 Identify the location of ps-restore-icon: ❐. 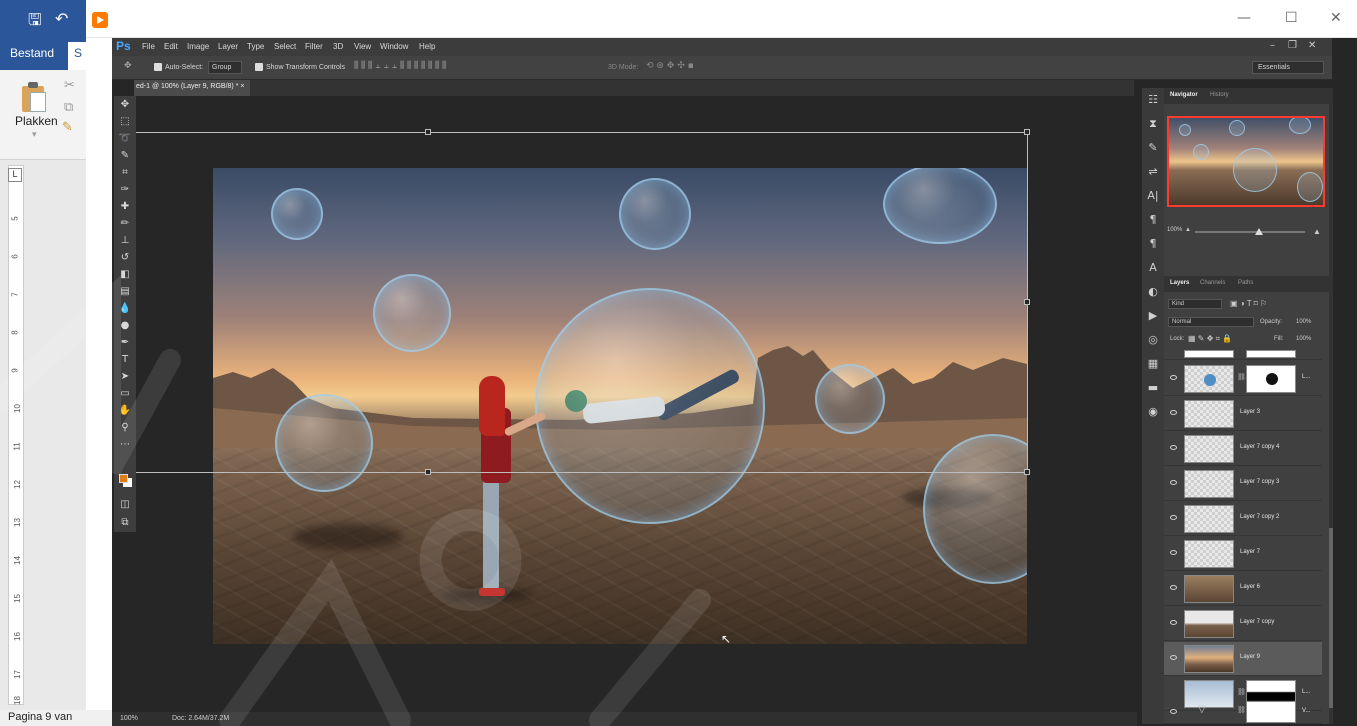
(1292, 45).